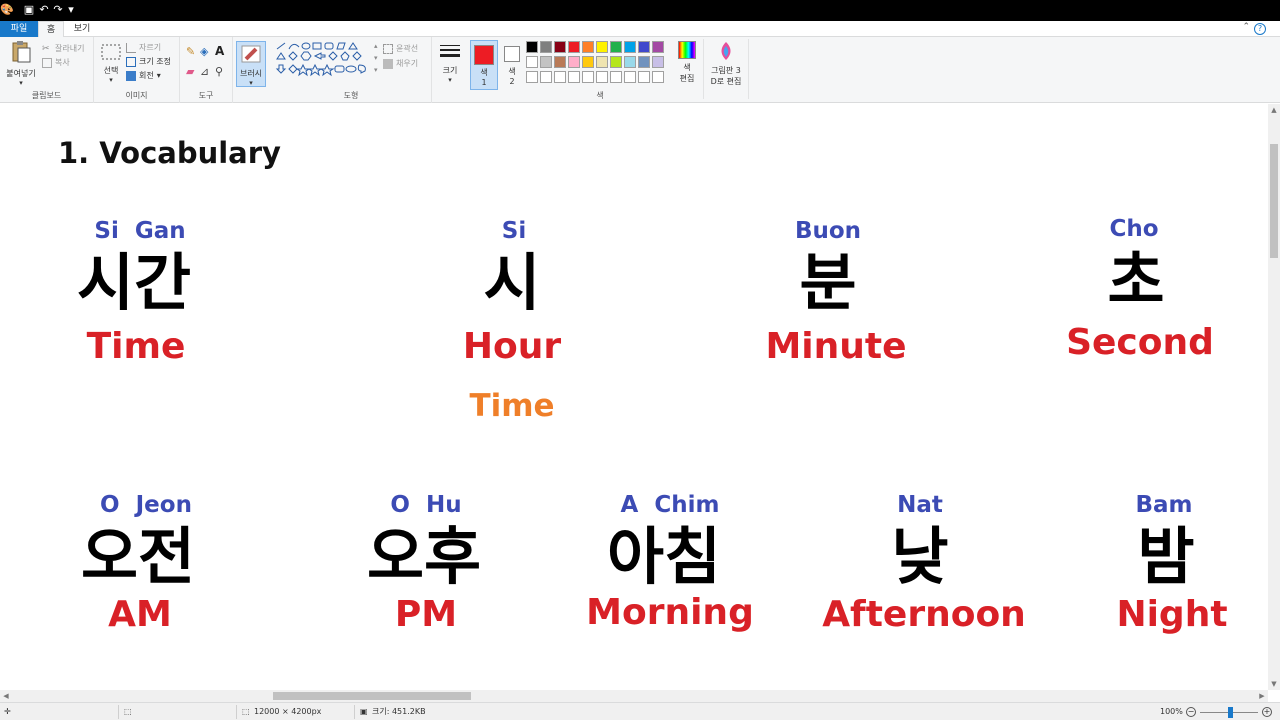  What do you see at coordinates (1134, 229) in the screenshot?
I see `romanization-text: Cho` at bounding box center [1134, 229].